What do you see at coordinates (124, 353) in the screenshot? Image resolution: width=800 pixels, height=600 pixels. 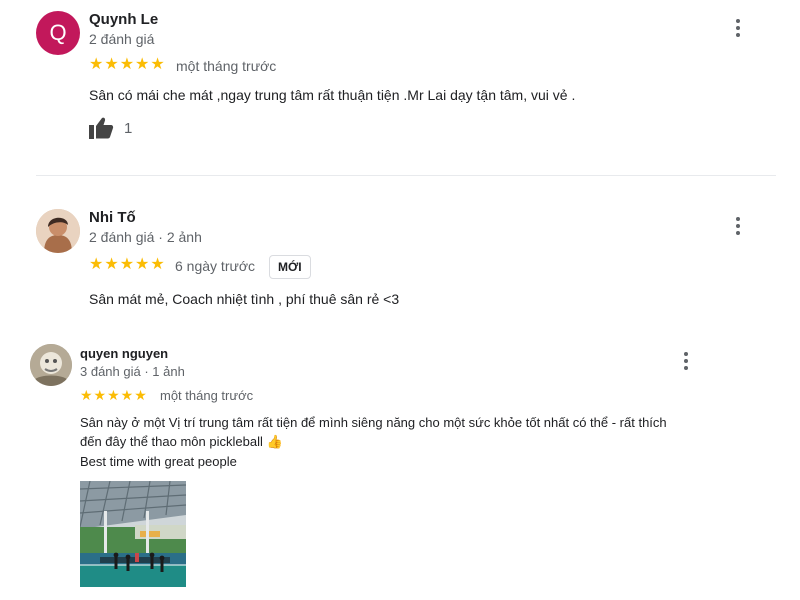 I see `reviewer-name: quyen nguyen` at bounding box center [124, 353].